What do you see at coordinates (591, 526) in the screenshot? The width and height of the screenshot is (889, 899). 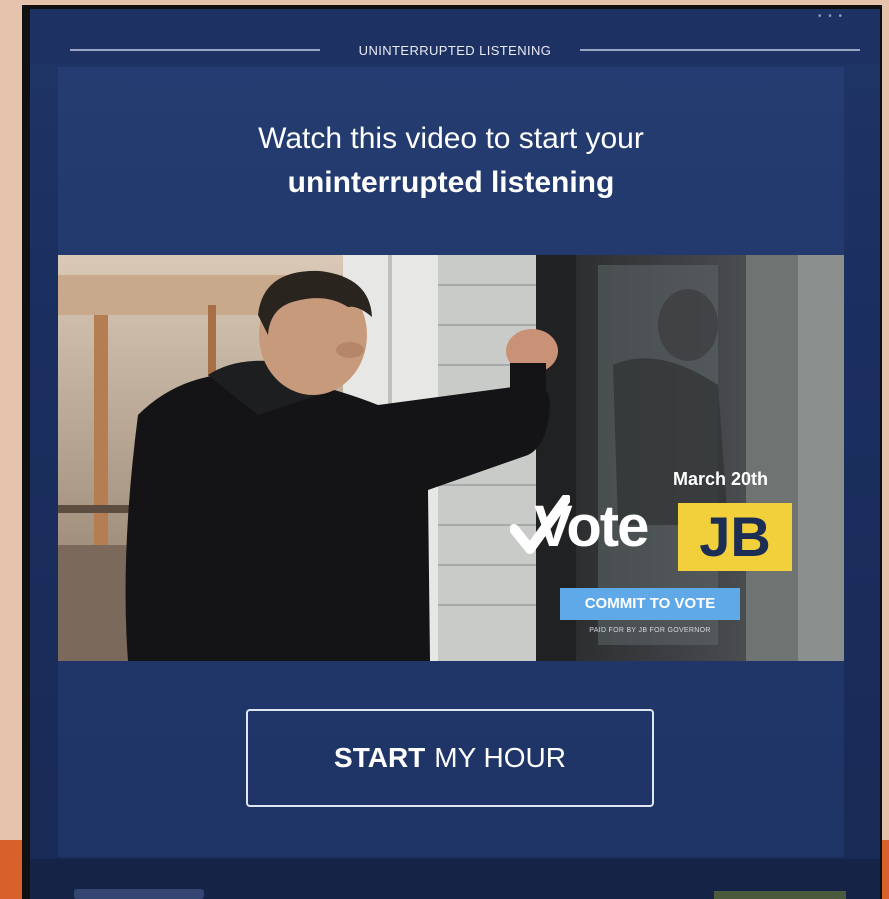 I see `ad-brand-vote: Vote` at bounding box center [591, 526].